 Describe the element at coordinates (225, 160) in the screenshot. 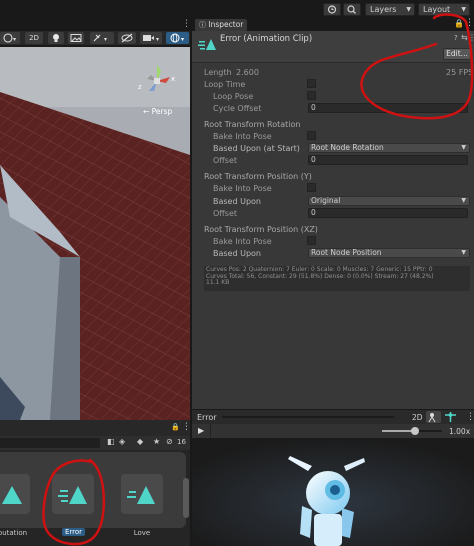

I see `rtr-offset-label: Offset` at that location.